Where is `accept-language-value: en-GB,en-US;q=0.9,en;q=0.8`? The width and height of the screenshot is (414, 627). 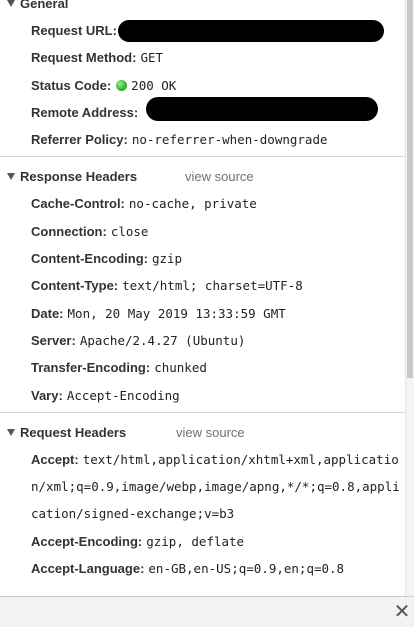 accept-language-value: en-GB,en-US;q=0.9,en;q=0.8 is located at coordinates (246, 569).